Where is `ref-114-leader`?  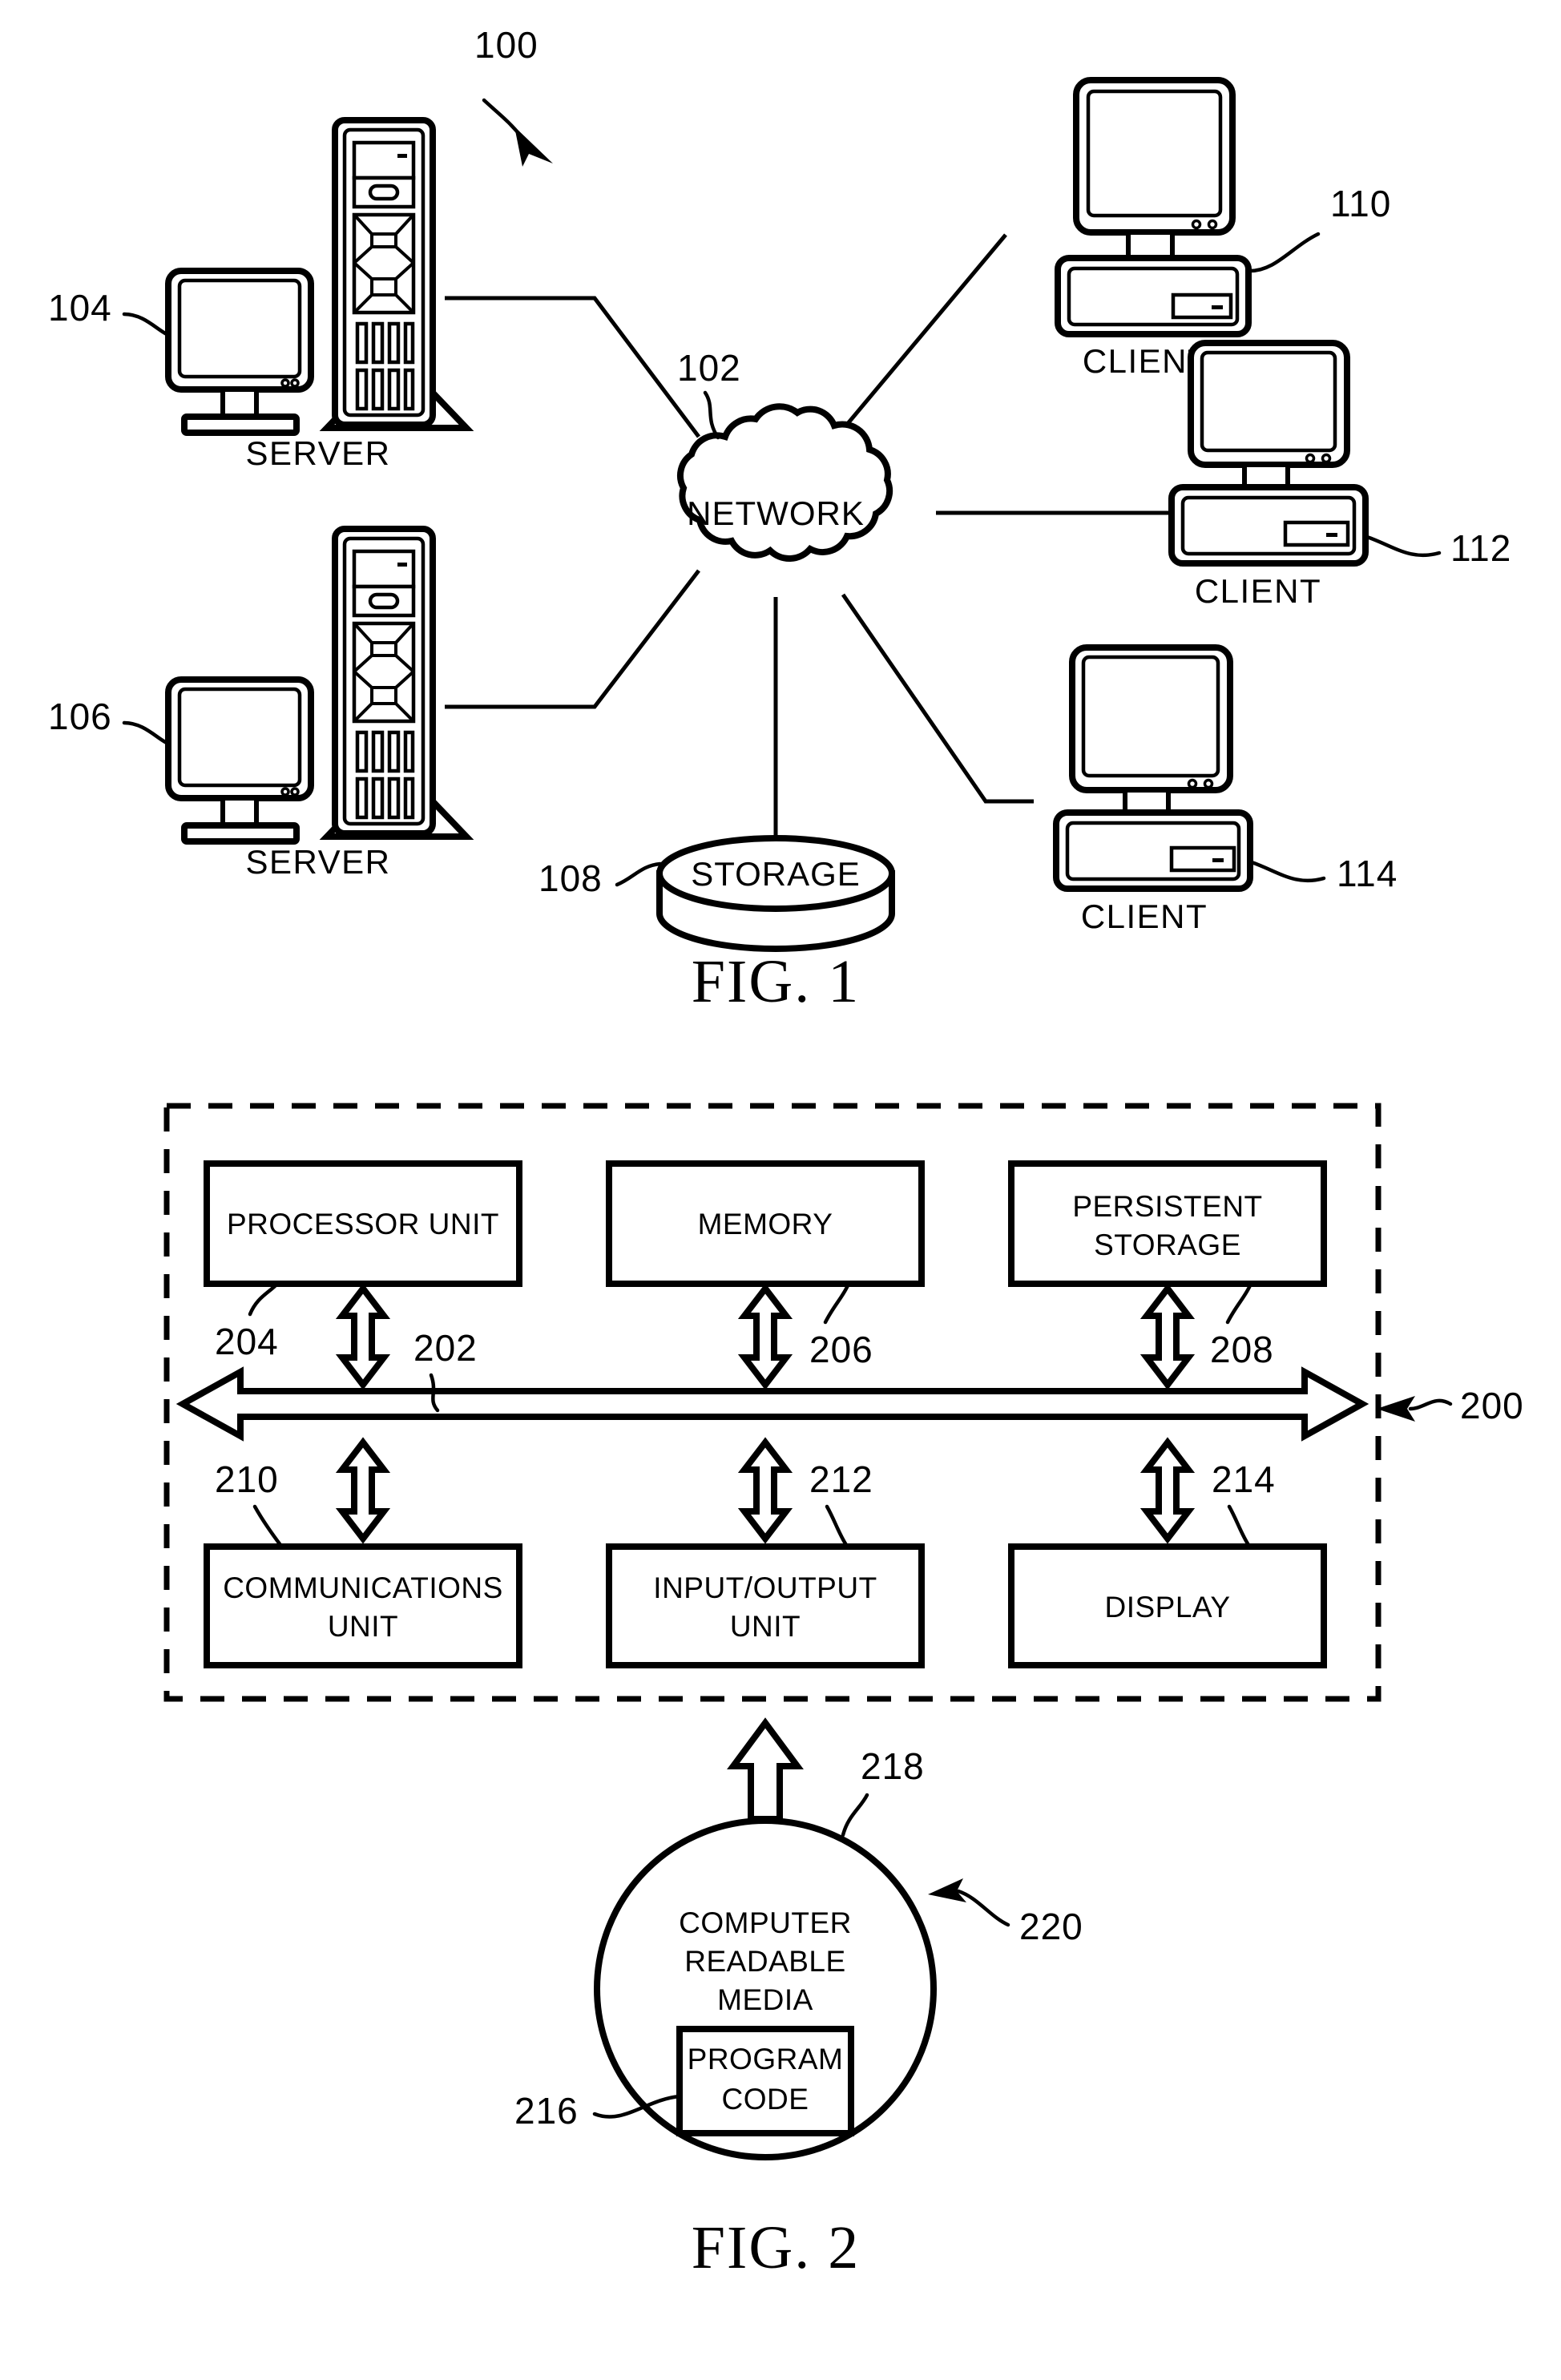
ref-114-leader is located at coordinates (1287, 871).